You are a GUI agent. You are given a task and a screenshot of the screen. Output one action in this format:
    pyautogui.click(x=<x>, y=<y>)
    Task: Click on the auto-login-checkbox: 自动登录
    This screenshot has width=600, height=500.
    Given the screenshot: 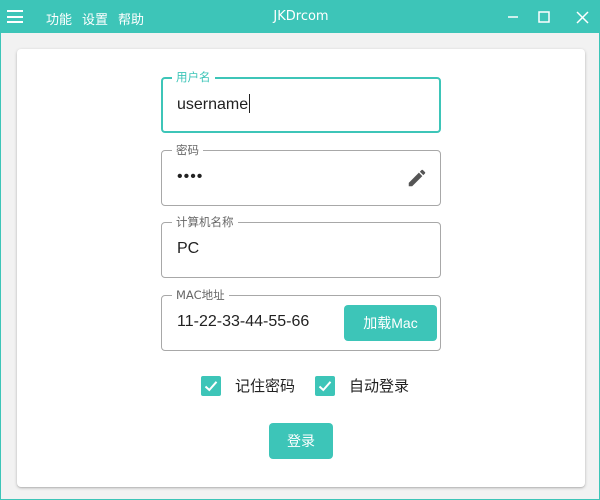 What is the action you would take?
    pyautogui.click(x=362, y=385)
    